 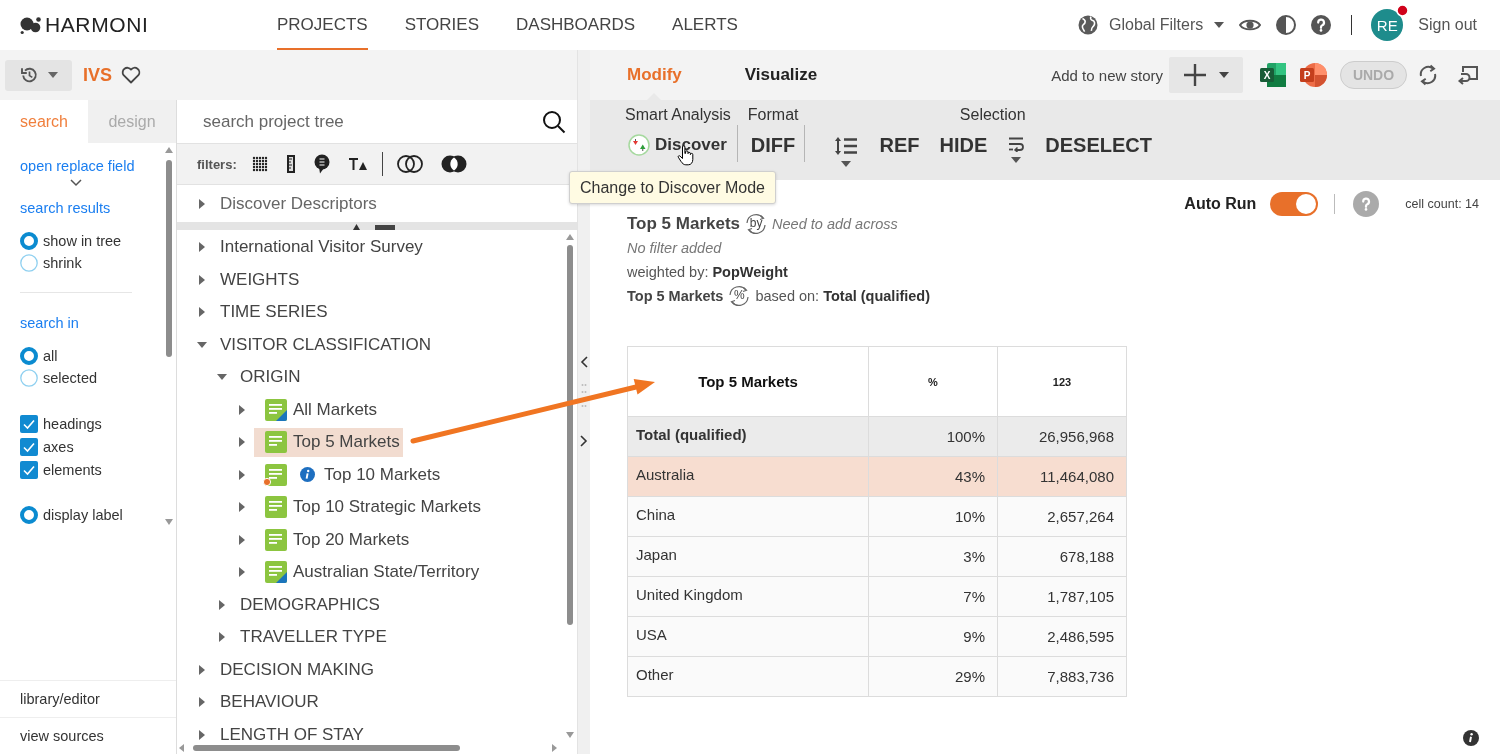 I want to click on table-row: China 10% 2,657,264, so click(x=877, y=516).